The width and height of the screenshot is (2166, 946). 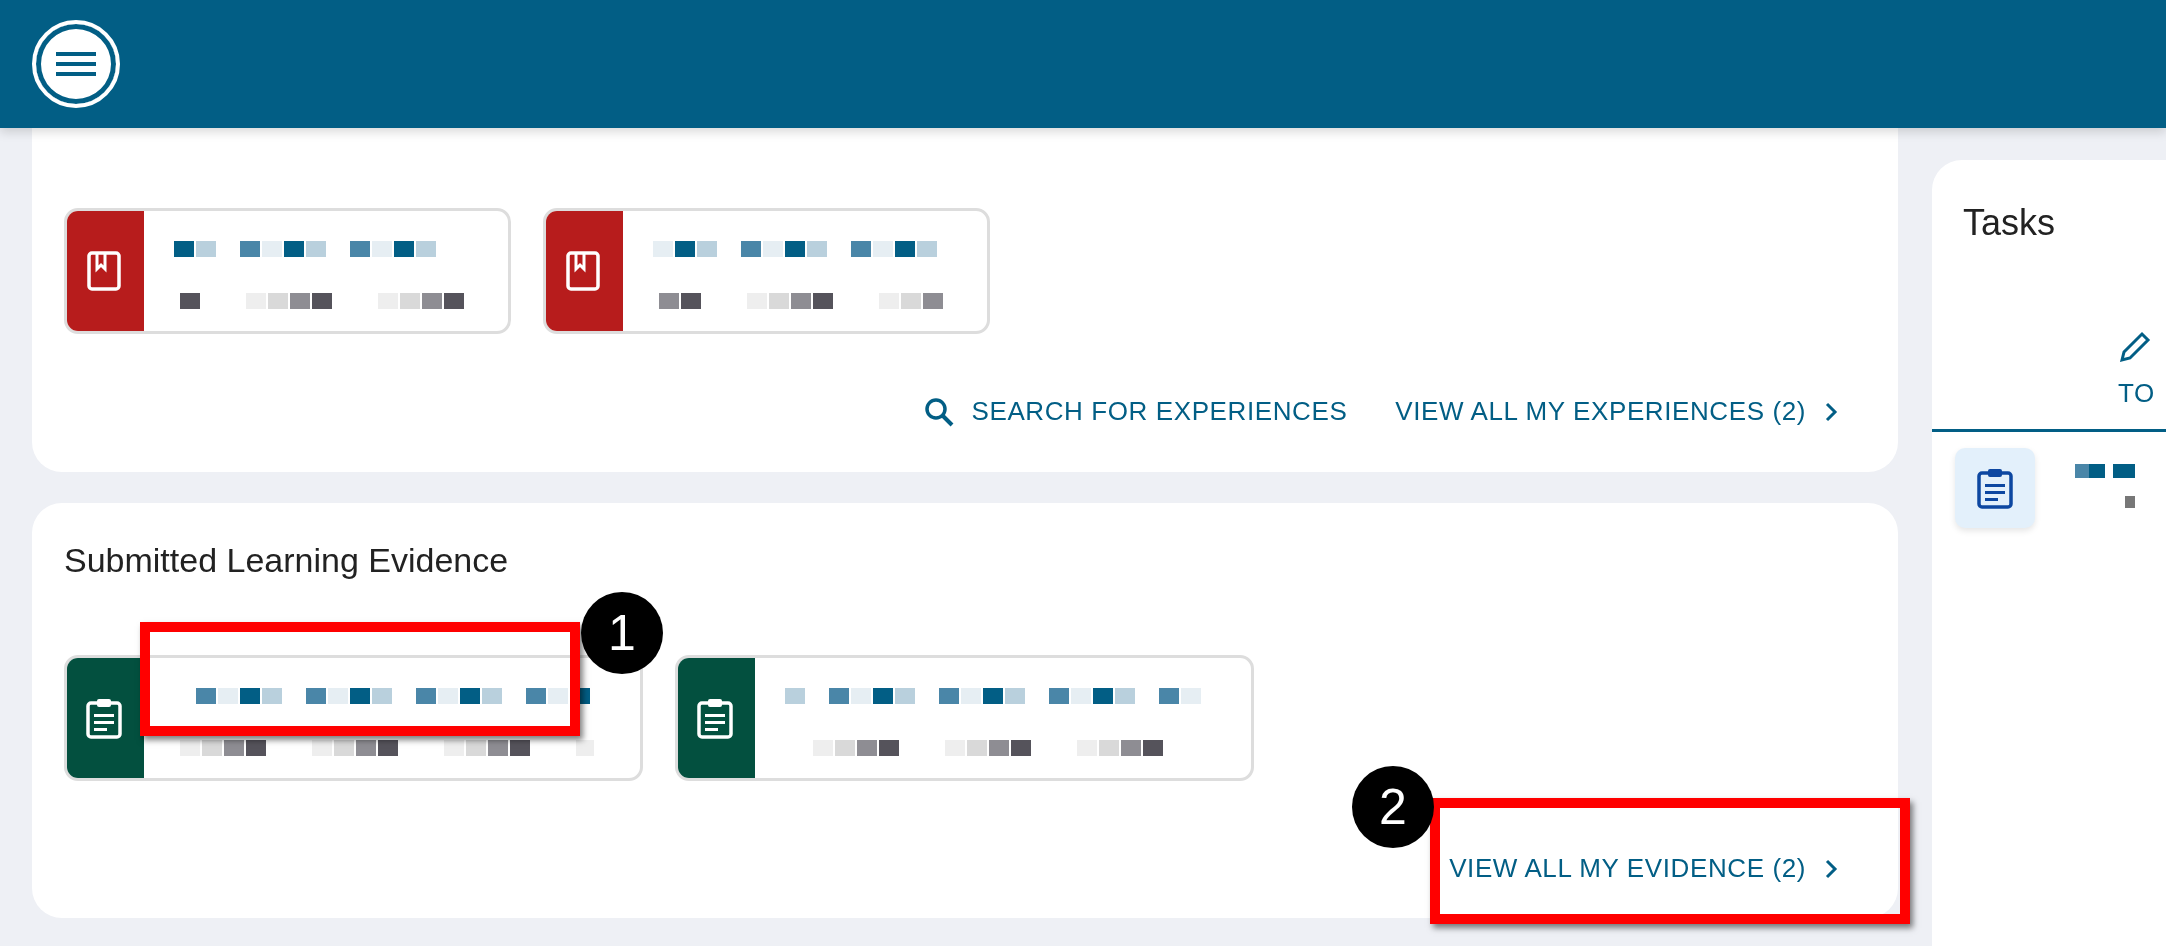 What do you see at coordinates (287, 561) in the screenshot?
I see `section-title: Submitted Learning Evidence` at bounding box center [287, 561].